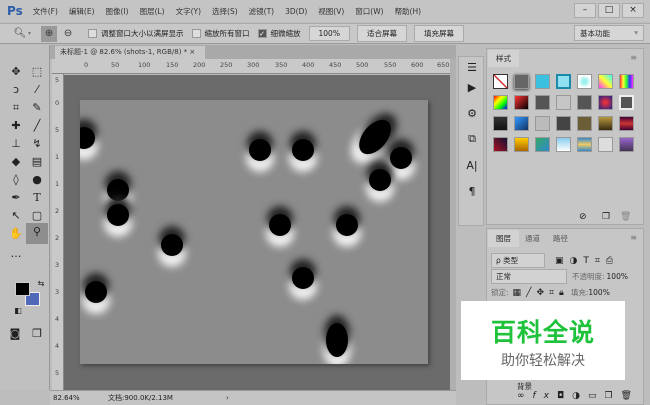 Image resolution: width=650 pixels, height=405 pixels. What do you see at coordinates (585, 10) in the screenshot?
I see `minimize-button: –` at bounding box center [585, 10].